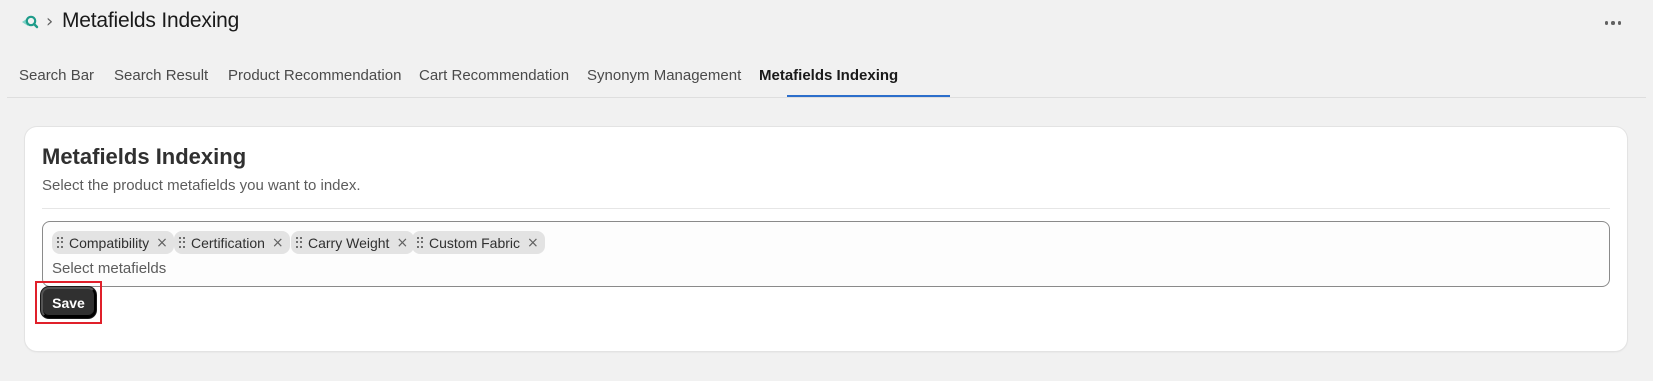 Image resolution: width=1653 pixels, height=381 pixels. What do you see at coordinates (475, 242) in the screenshot?
I see `tag-label: Custom Fabric` at bounding box center [475, 242].